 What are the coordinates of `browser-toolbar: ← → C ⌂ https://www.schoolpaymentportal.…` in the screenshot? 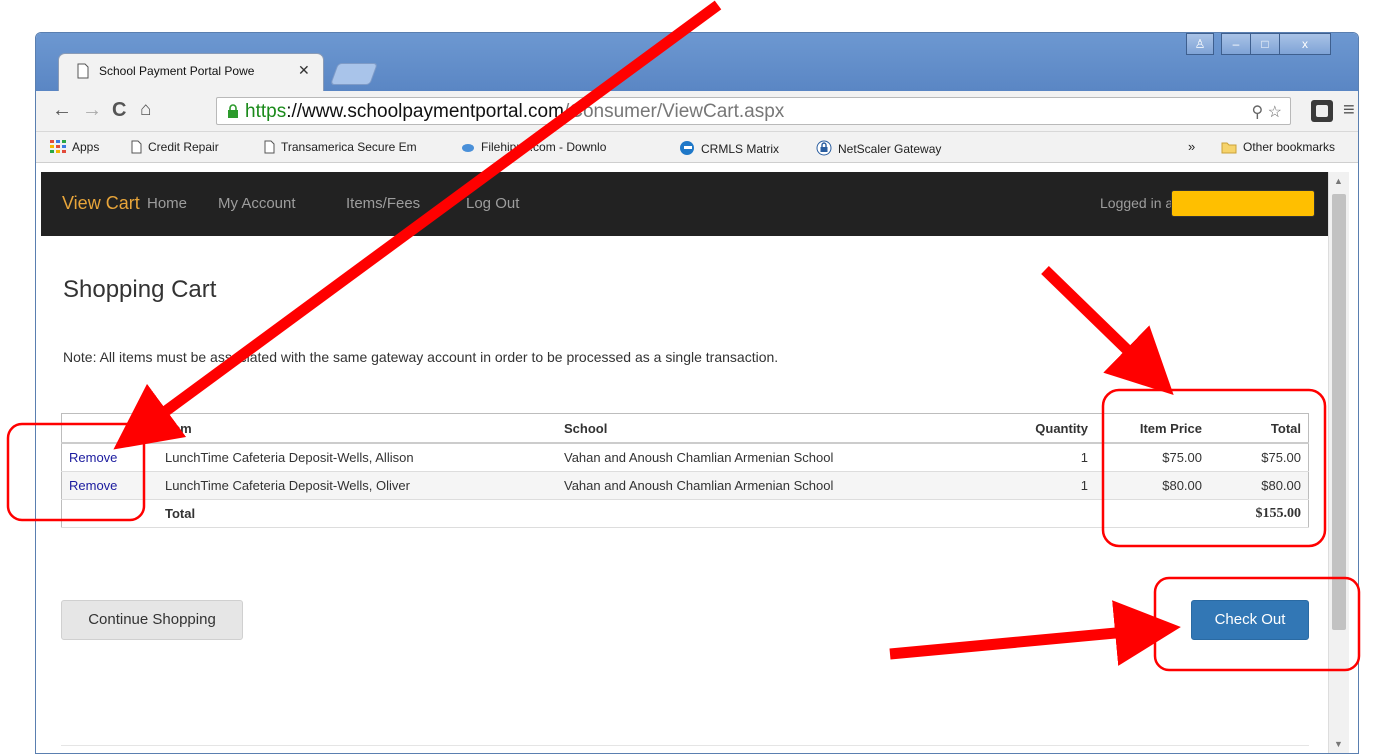 It's located at (697, 111).